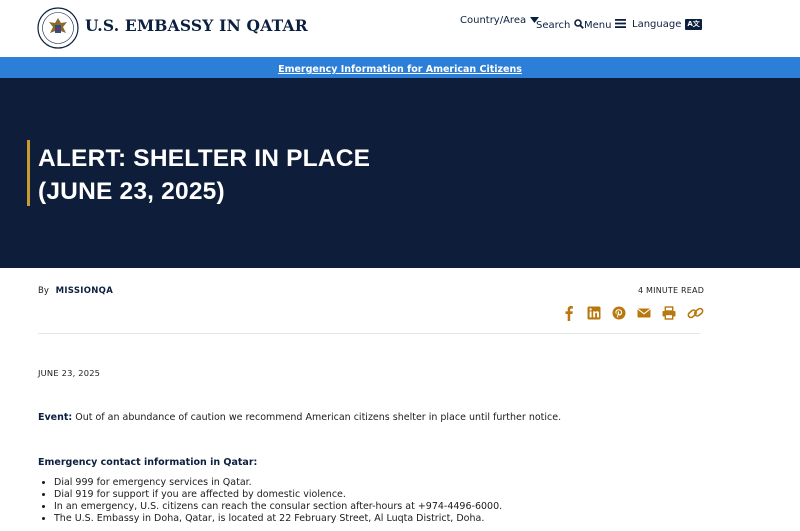  What do you see at coordinates (69, 373) in the screenshot?
I see `post-date: JUNE 23, 2025` at bounding box center [69, 373].